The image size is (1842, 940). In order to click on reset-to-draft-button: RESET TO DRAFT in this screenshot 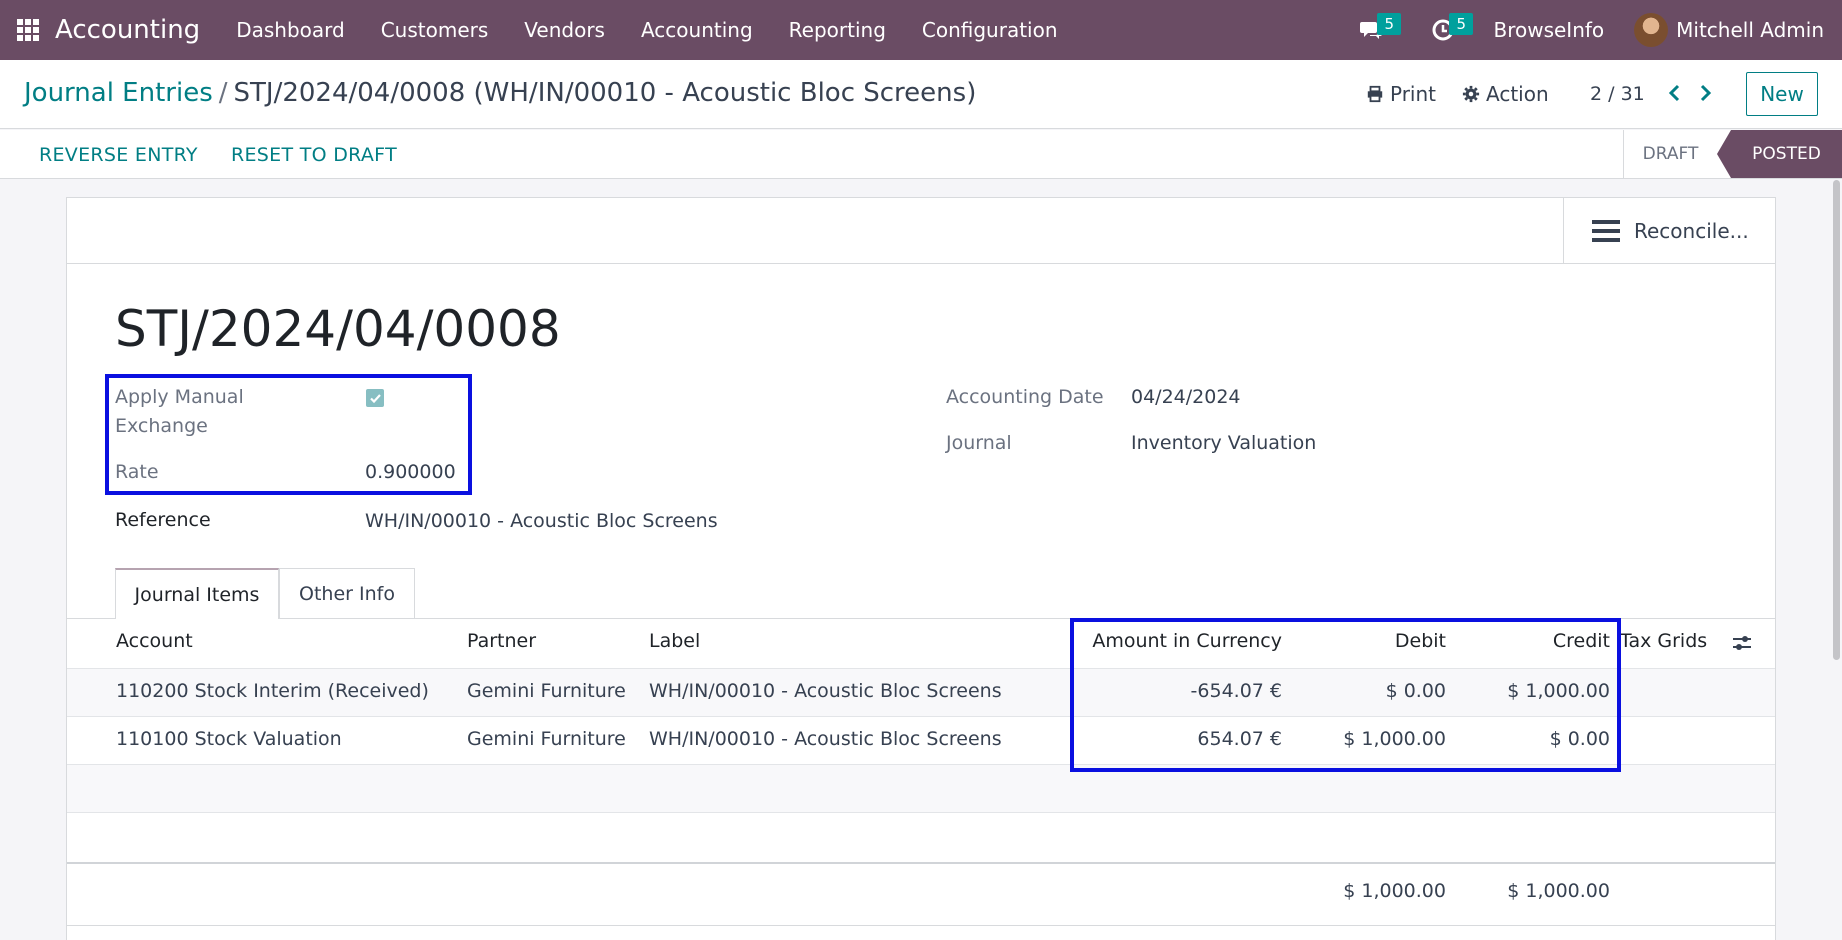, I will do `click(314, 155)`.